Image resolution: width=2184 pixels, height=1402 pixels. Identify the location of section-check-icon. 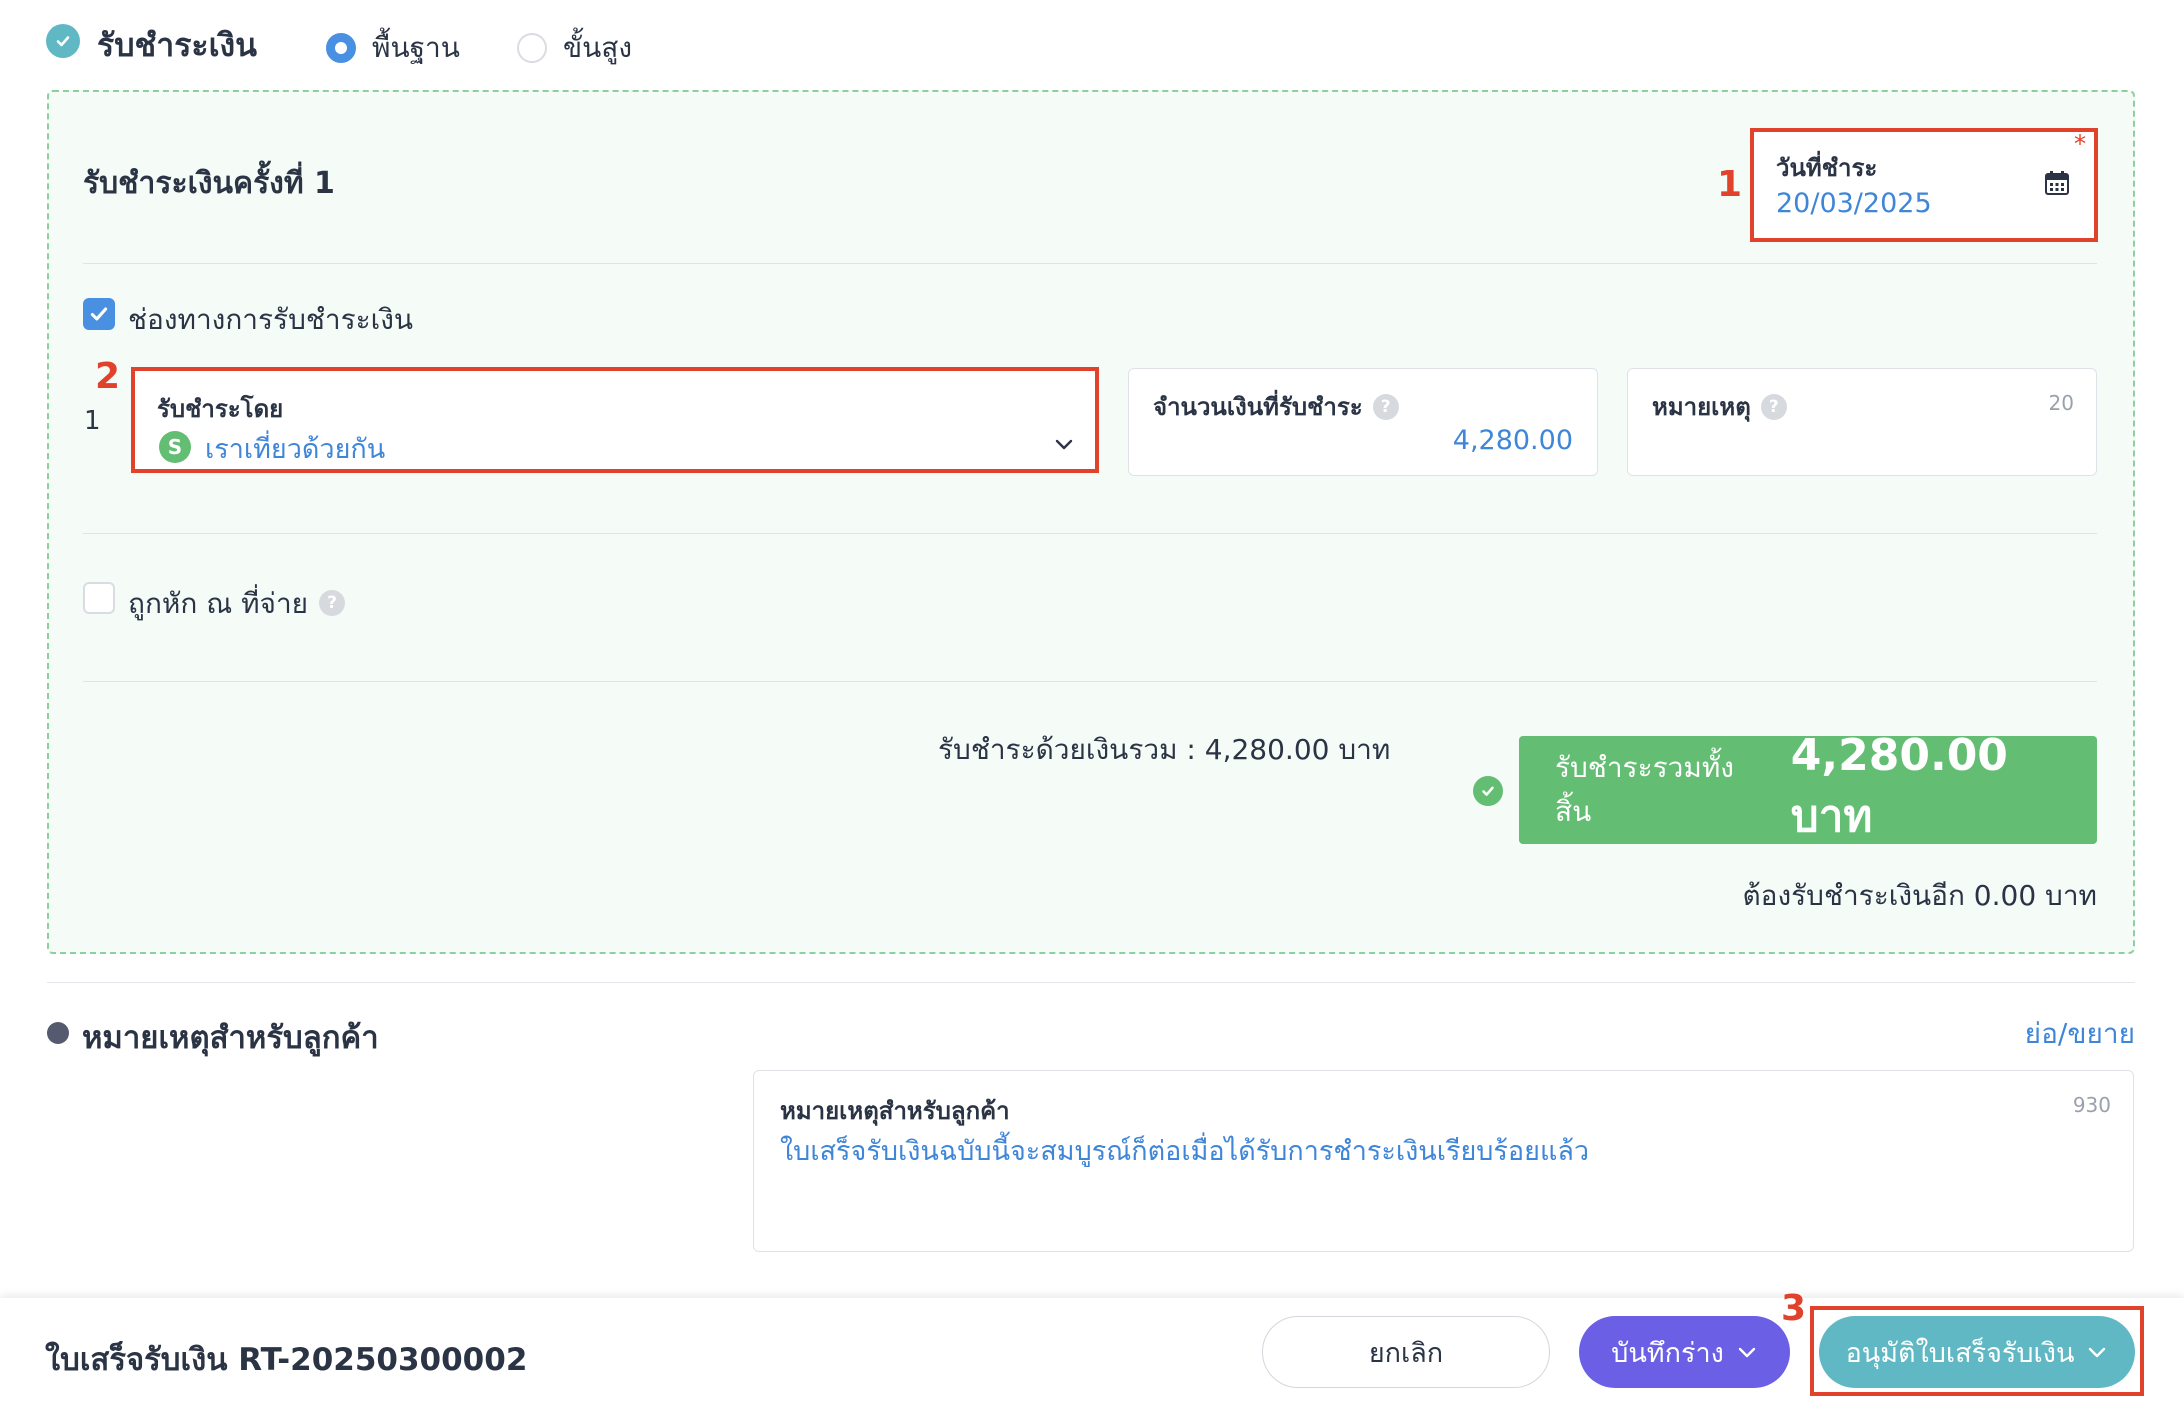
(63, 41).